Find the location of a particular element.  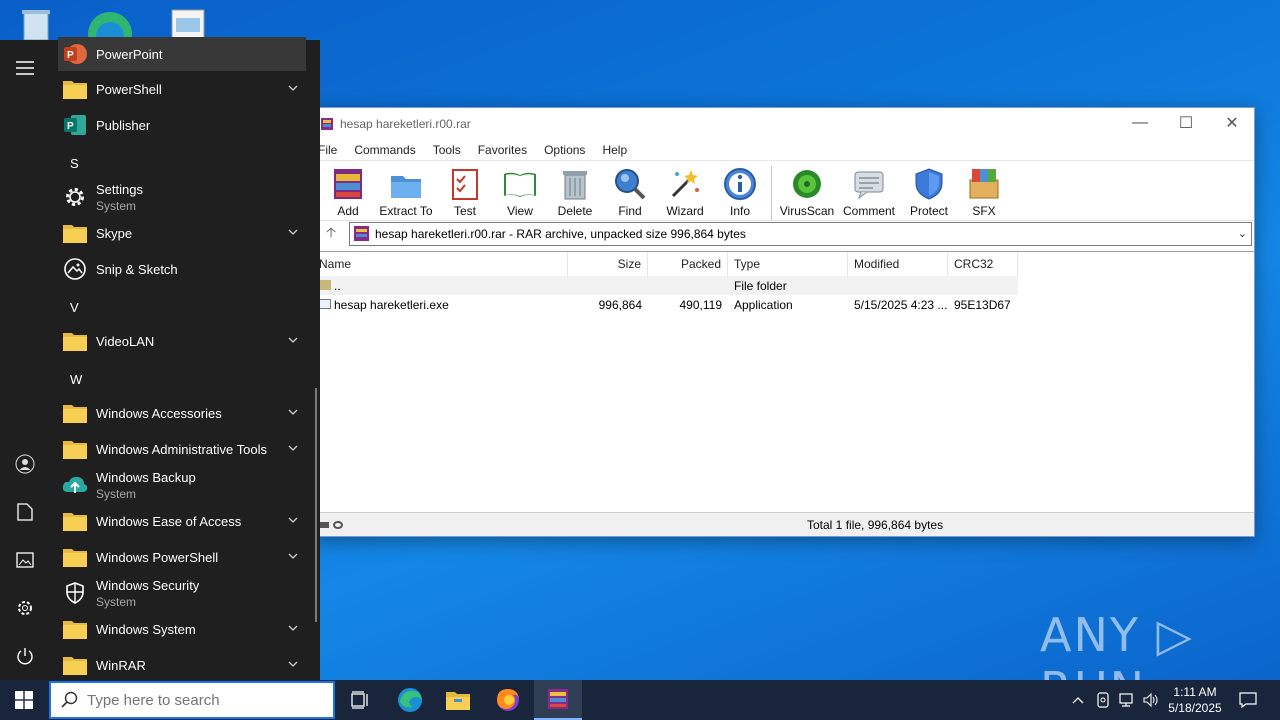

file-list-header: Name Size Packed Type Modified CRC32 is located at coordinates (783, 264).